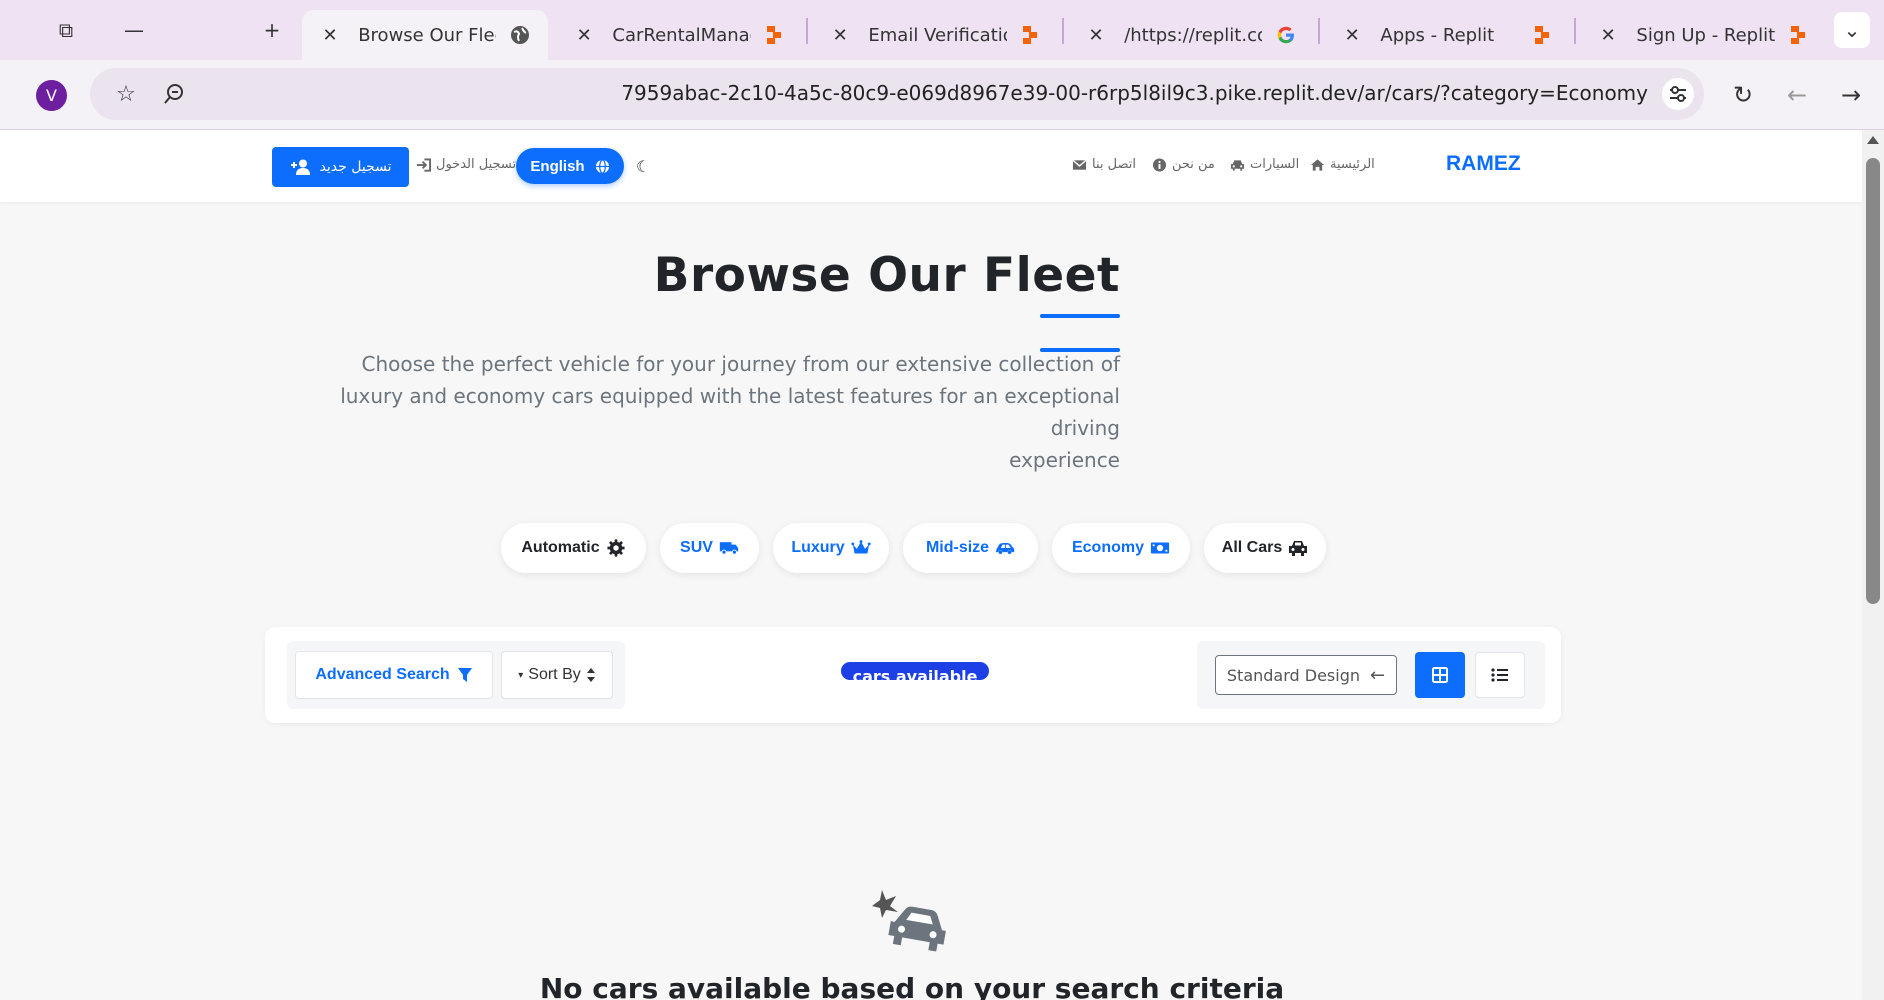 This screenshot has height=1000, width=1884. What do you see at coordinates (1159, 164) in the screenshot?
I see `info-icon` at bounding box center [1159, 164].